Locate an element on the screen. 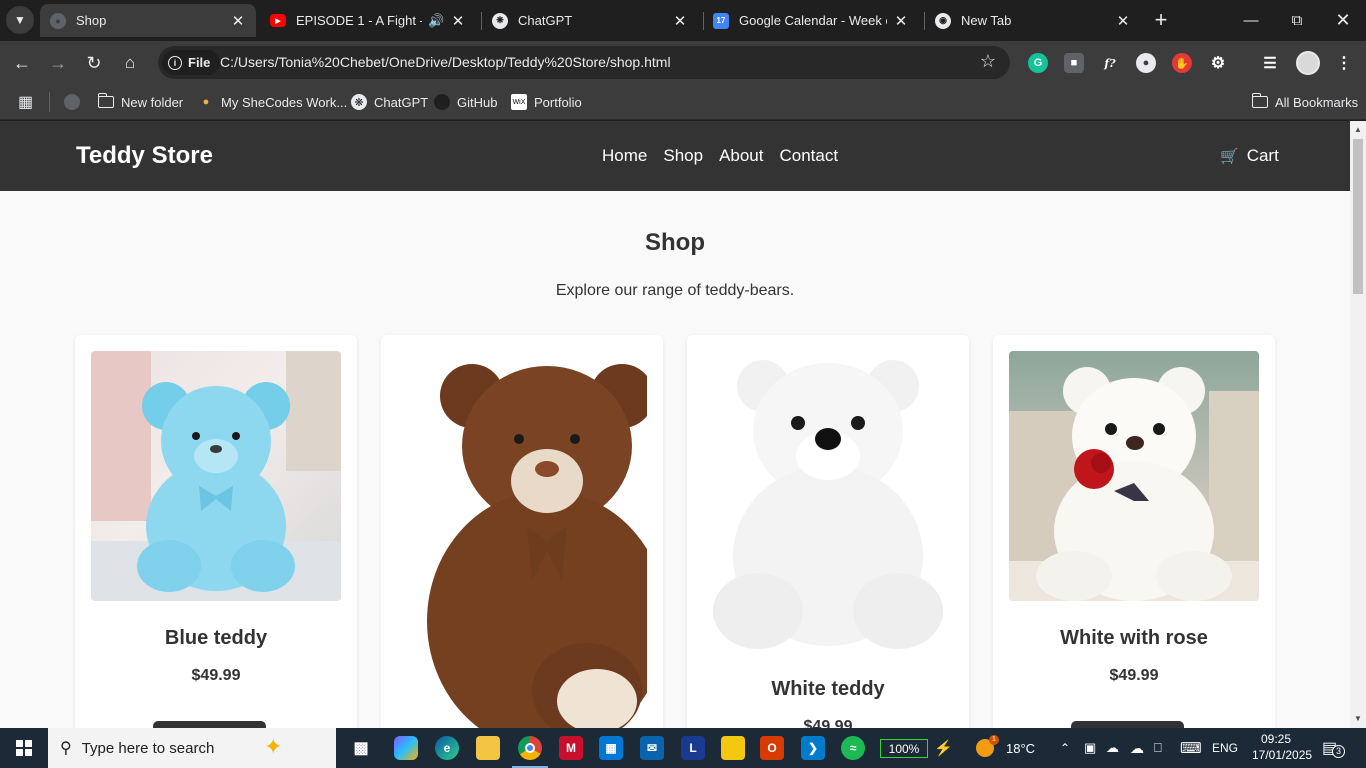 The image size is (1366, 768). close-window-icon: ✕ is located at coordinates (1343, 20).